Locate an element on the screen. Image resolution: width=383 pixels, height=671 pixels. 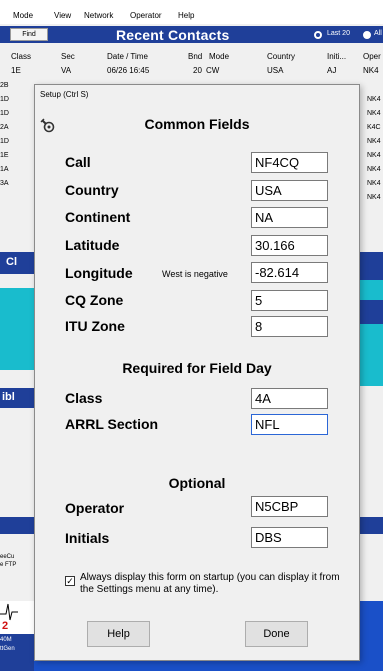
bottom-left-panel: 2 40M ttGen is located at coordinates (17, 636).